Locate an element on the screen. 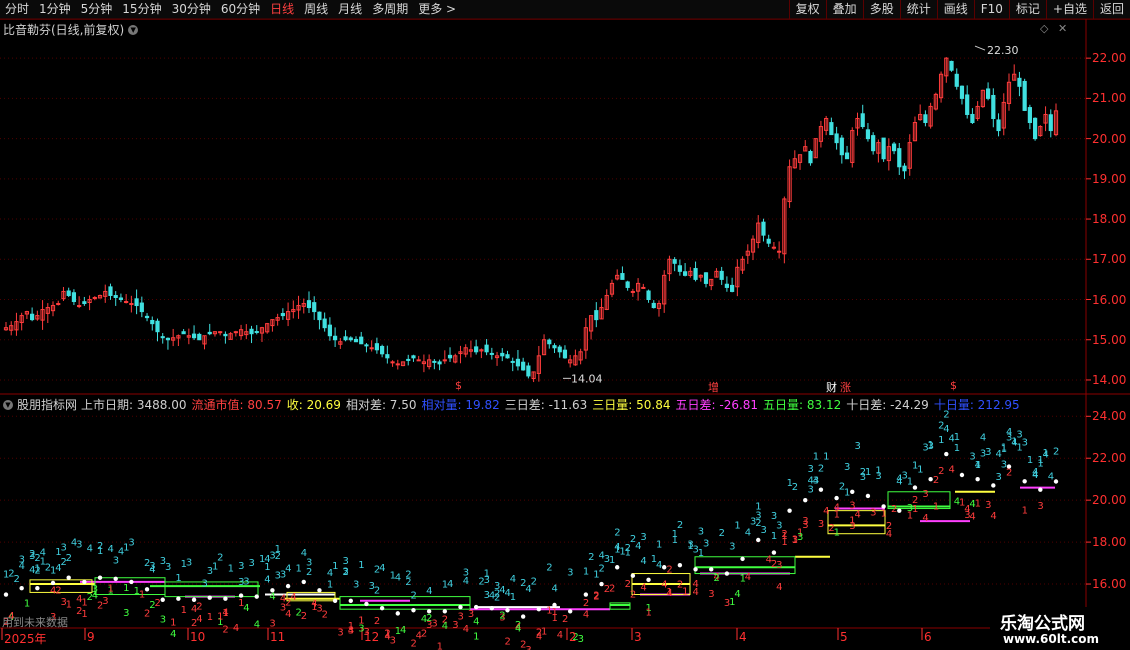 The height and width of the screenshot is (650, 1130). ind-num-24-0: 3 is located at coordinates (131, 542).